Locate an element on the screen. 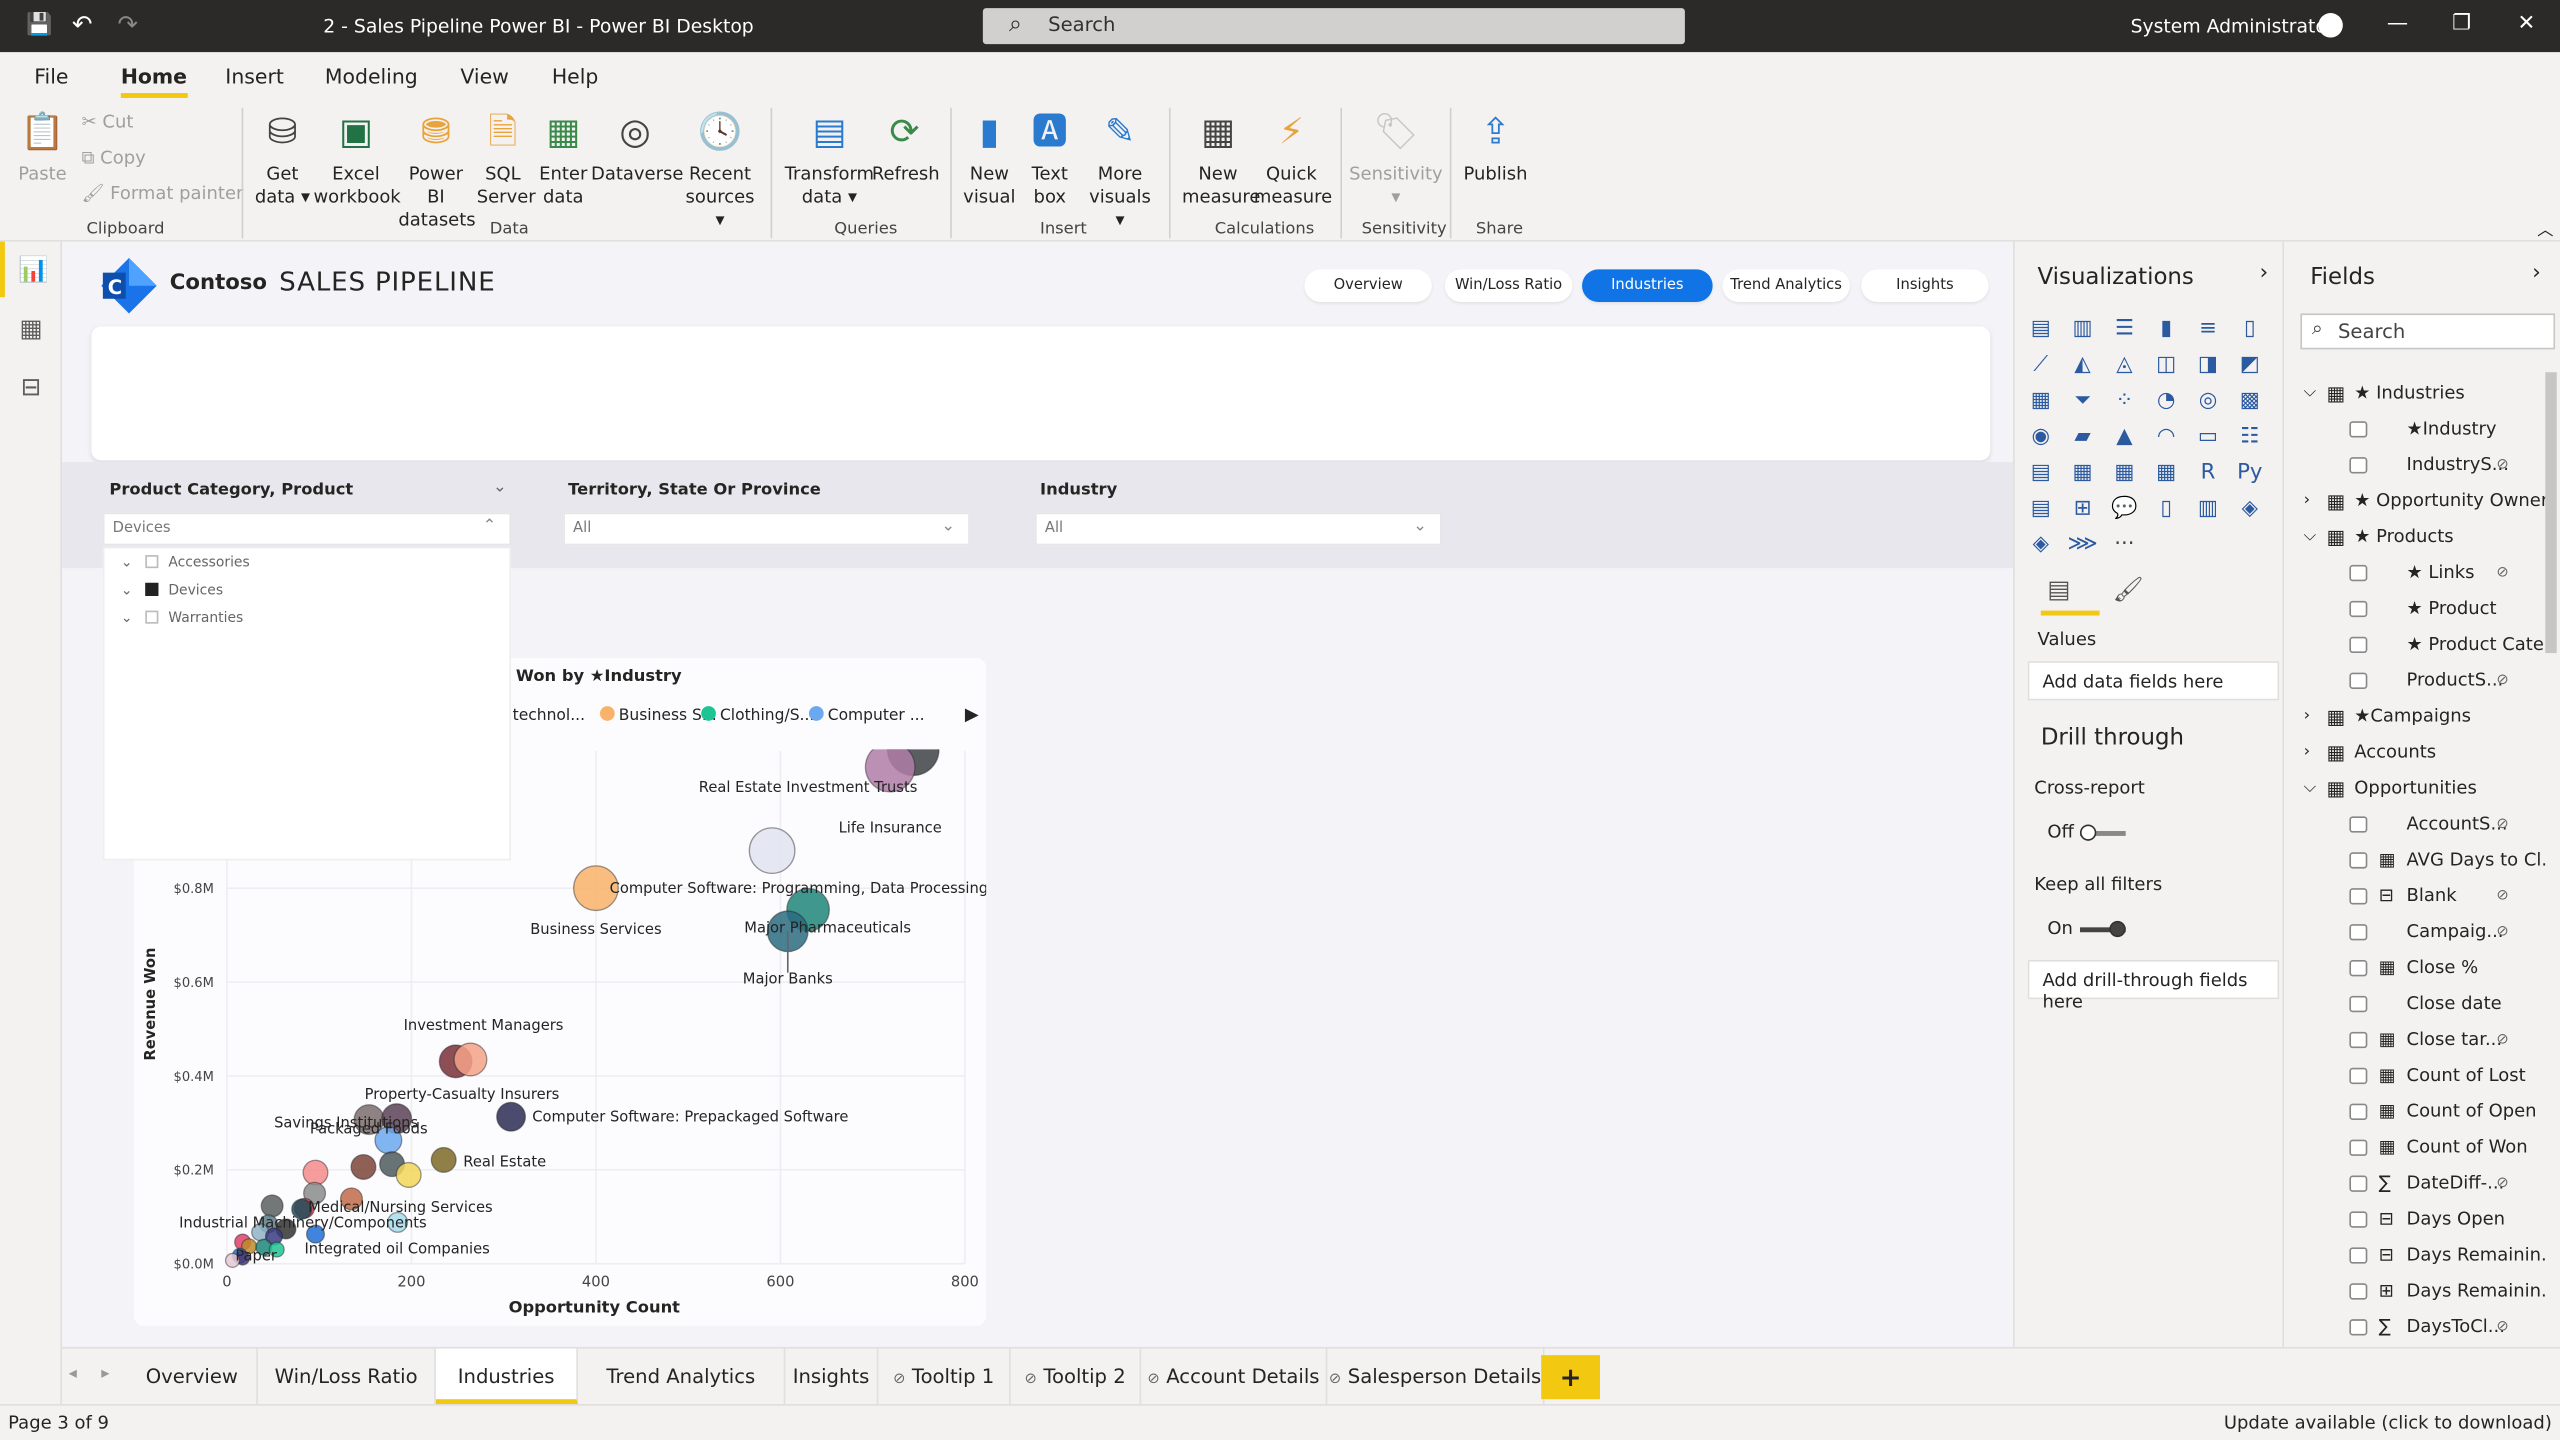  fields-scrollbar is located at coordinates (2551, 513).